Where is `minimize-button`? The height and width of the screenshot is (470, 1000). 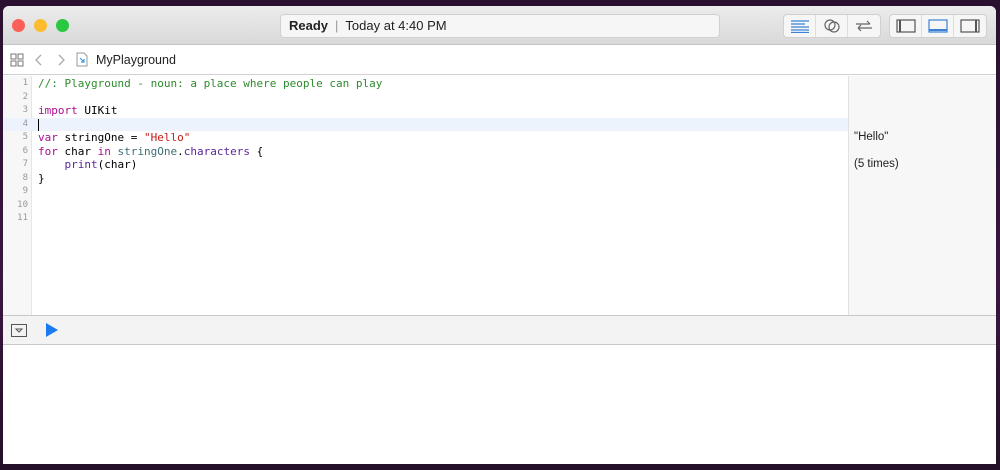
minimize-button is located at coordinates (40, 25).